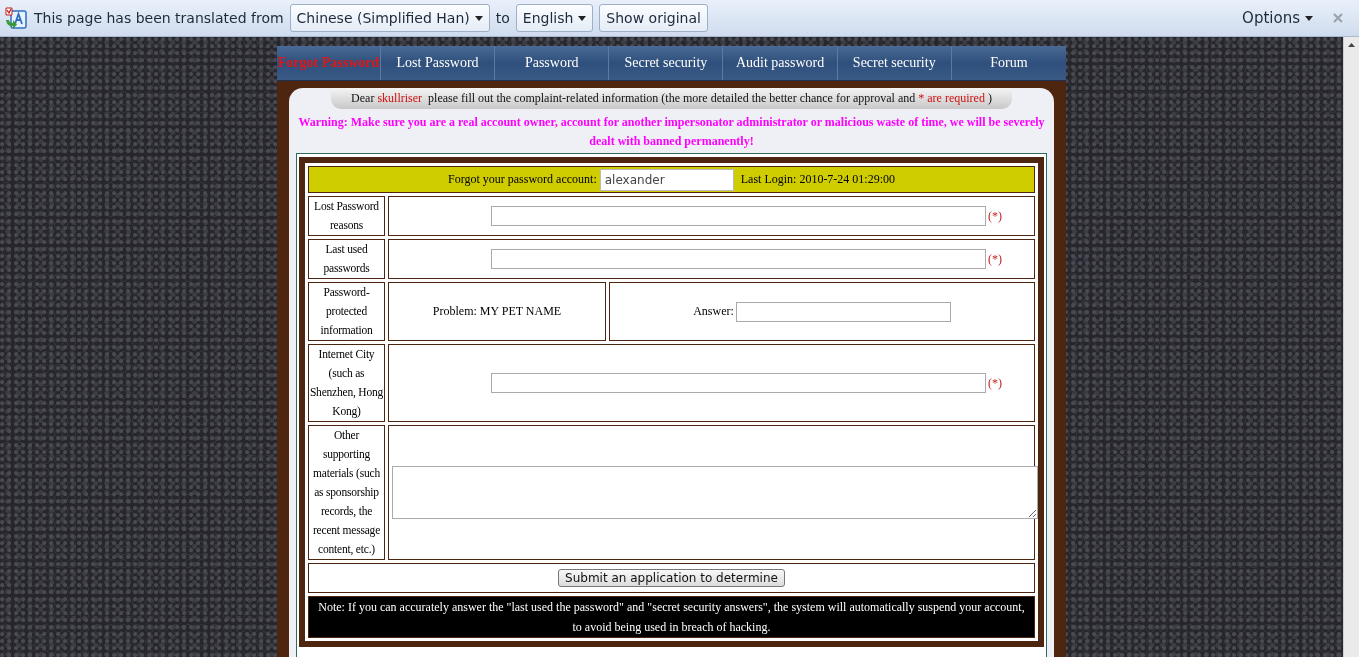 The width and height of the screenshot is (1359, 657). What do you see at coordinates (715, 492) in the screenshot?
I see `materials-field` at bounding box center [715, 492].